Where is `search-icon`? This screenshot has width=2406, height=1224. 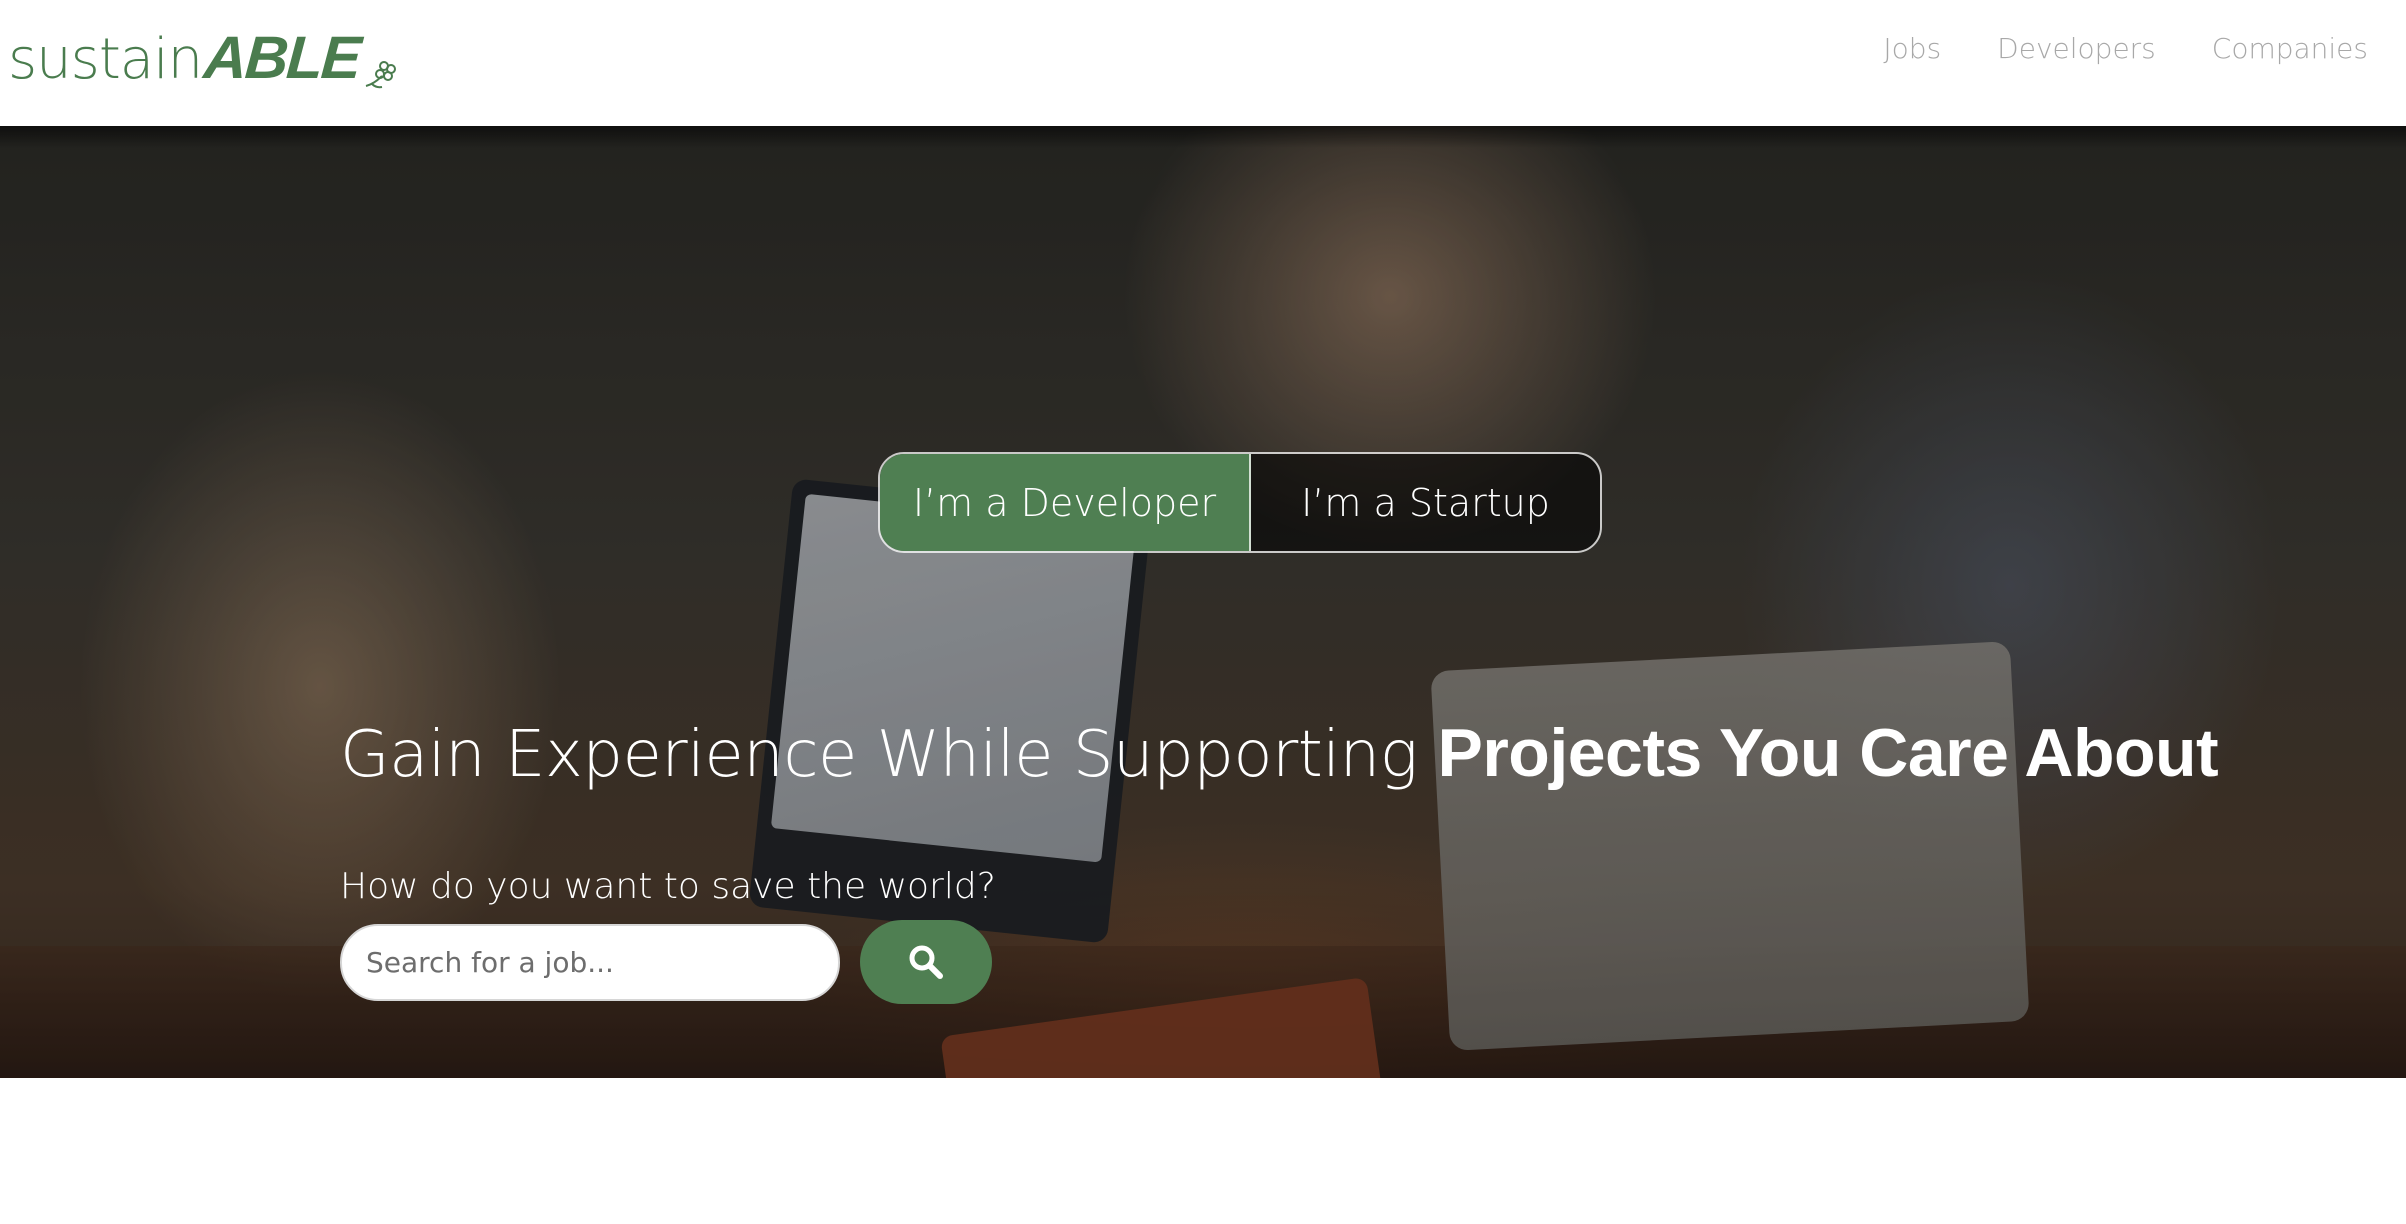 search-icon is located at coordinates (926, 962).